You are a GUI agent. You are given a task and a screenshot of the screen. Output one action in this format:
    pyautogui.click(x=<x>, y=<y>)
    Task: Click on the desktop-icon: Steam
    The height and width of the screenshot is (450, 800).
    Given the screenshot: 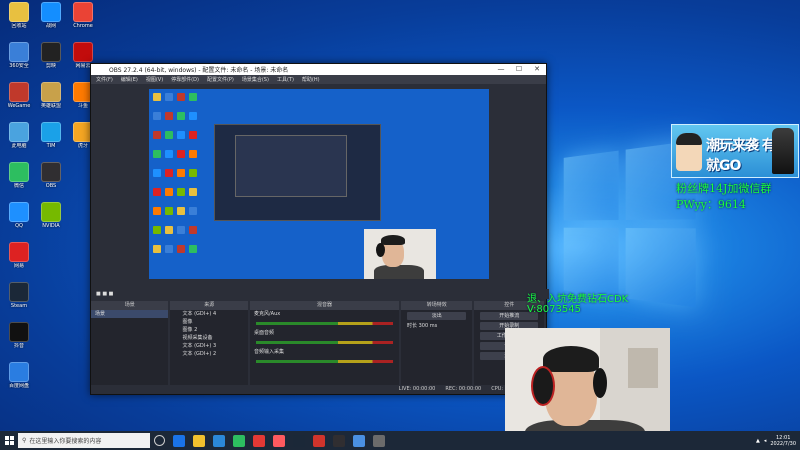 What is the action you would take?
    pyautogui.click(x=19, y=295)
    